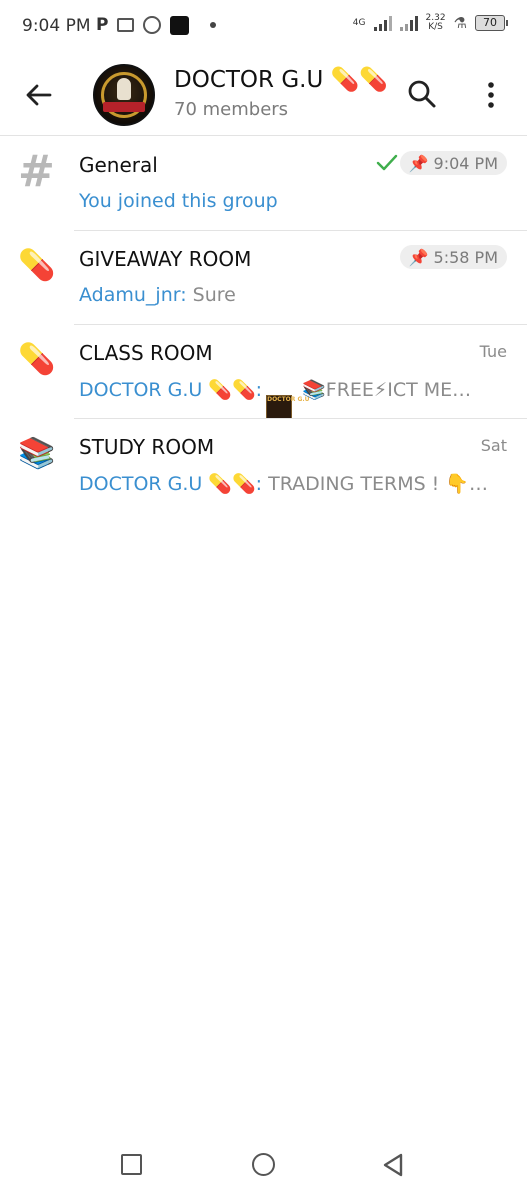 The width and height of the screenshot is (527, 1200). Describe the element at coordinates (493, 445) in the screenshot. I see `topic-time: Sat` at that location.